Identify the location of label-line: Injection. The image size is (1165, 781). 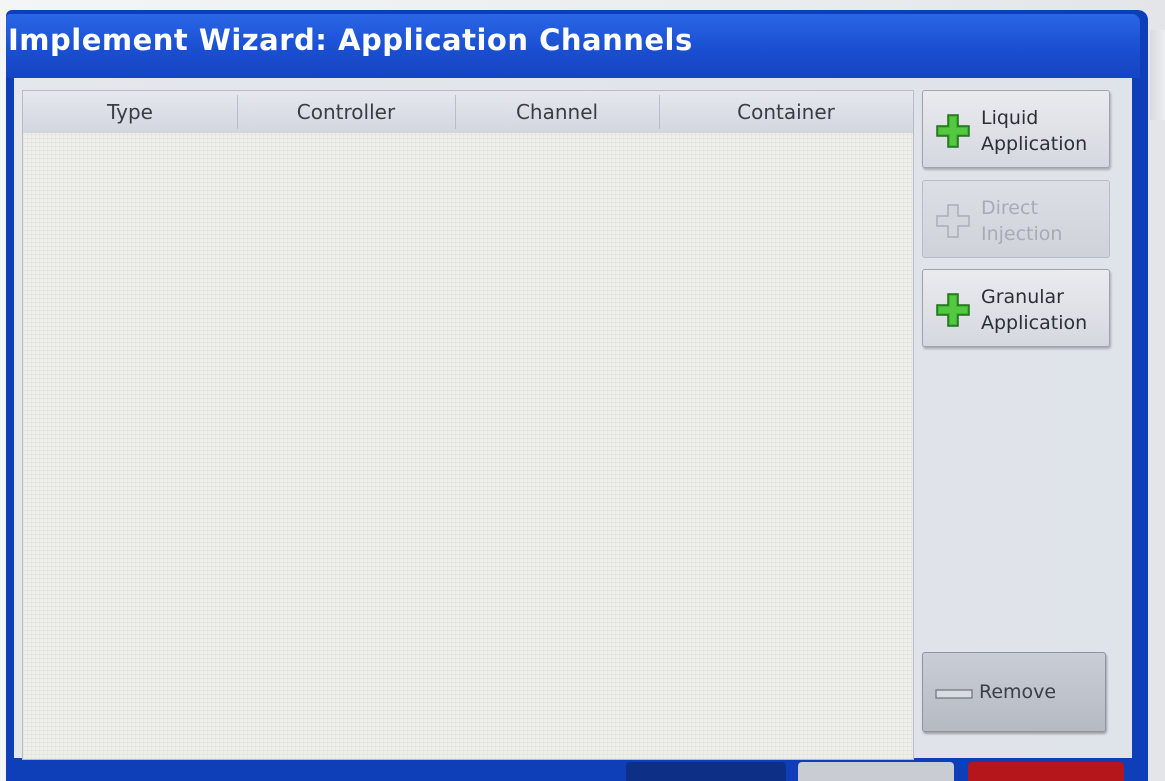
(1022, 234).